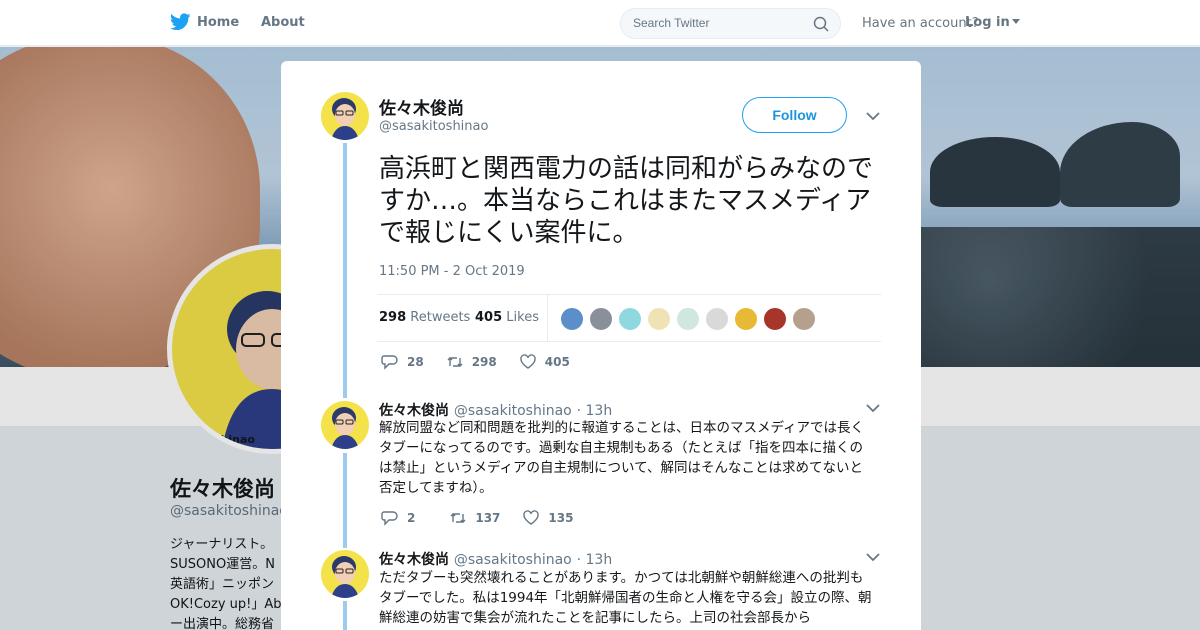 The image size is (1200, 630). I want to click on like-count: 135, so click(561, 518).